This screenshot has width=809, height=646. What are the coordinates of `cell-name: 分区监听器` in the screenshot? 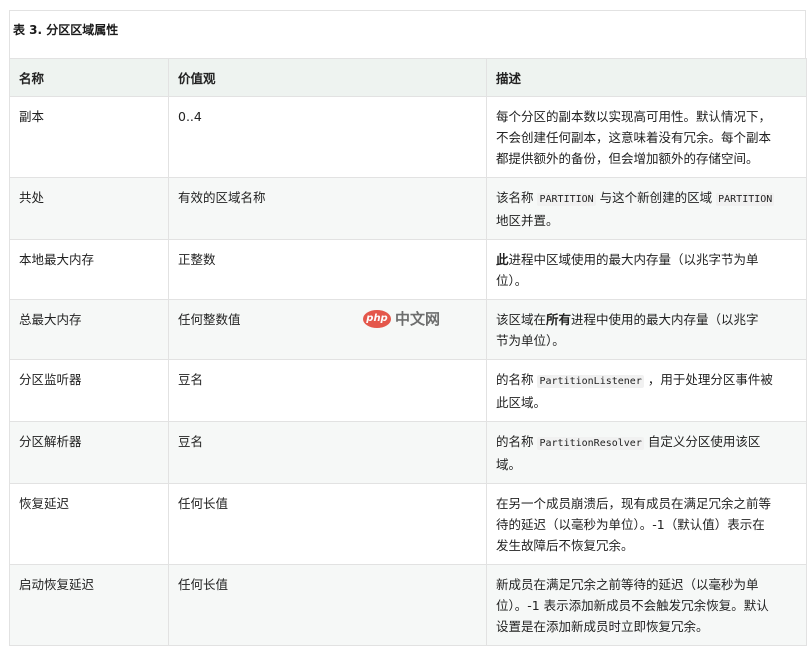 It's located at (89, 390).